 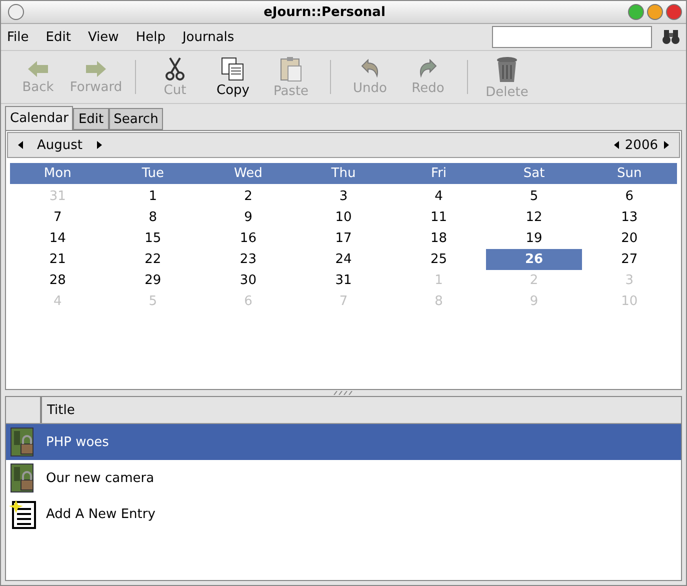 I want to click on calendar-day: 23, so click(x=248, y=259).